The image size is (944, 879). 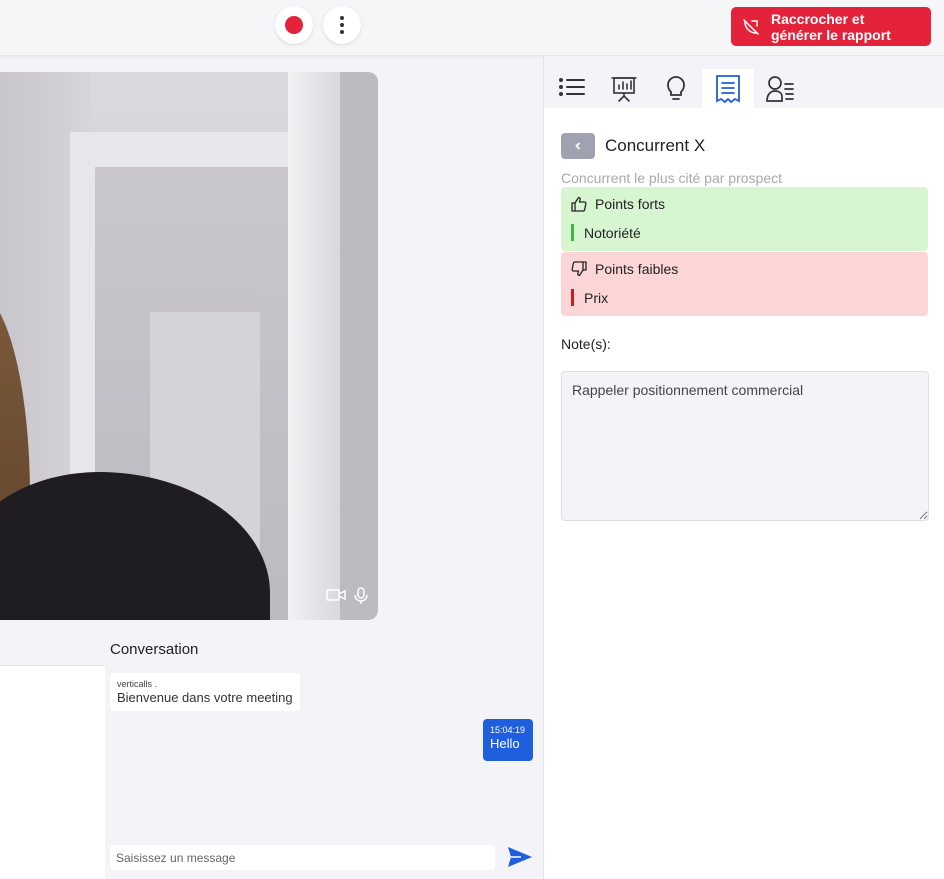 What do you see at coordinates (655, 145) in the screenshot?
I see `competitor-title: Concurrent X` at bounding box center [655, 145].